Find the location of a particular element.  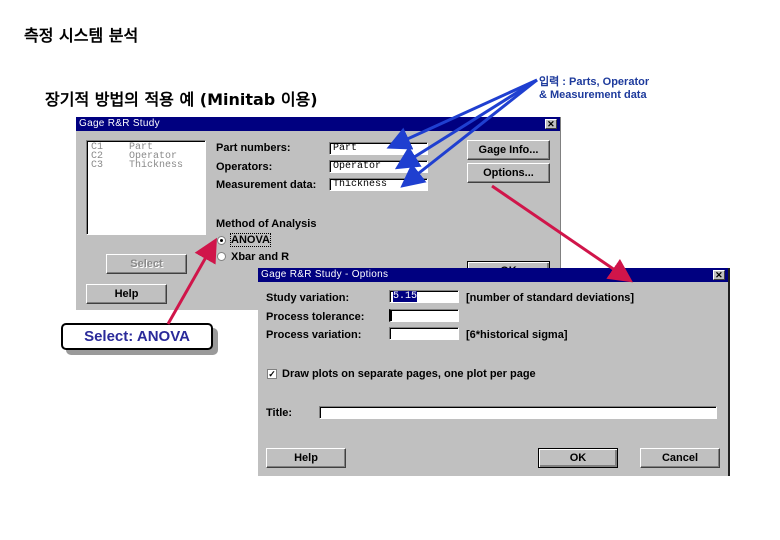

close-icon: ✕ is located at coordinates (551, 124).